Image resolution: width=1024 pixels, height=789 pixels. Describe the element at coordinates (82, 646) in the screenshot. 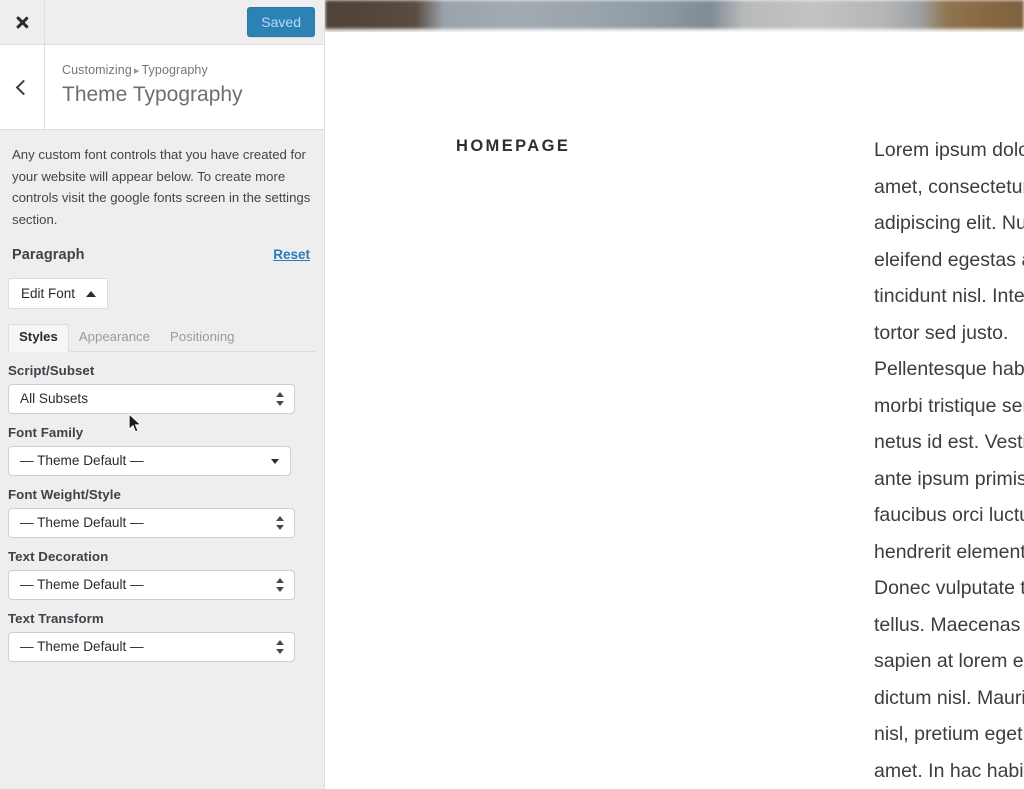

I see `text-transform-value: — Theme Default —` at that location.